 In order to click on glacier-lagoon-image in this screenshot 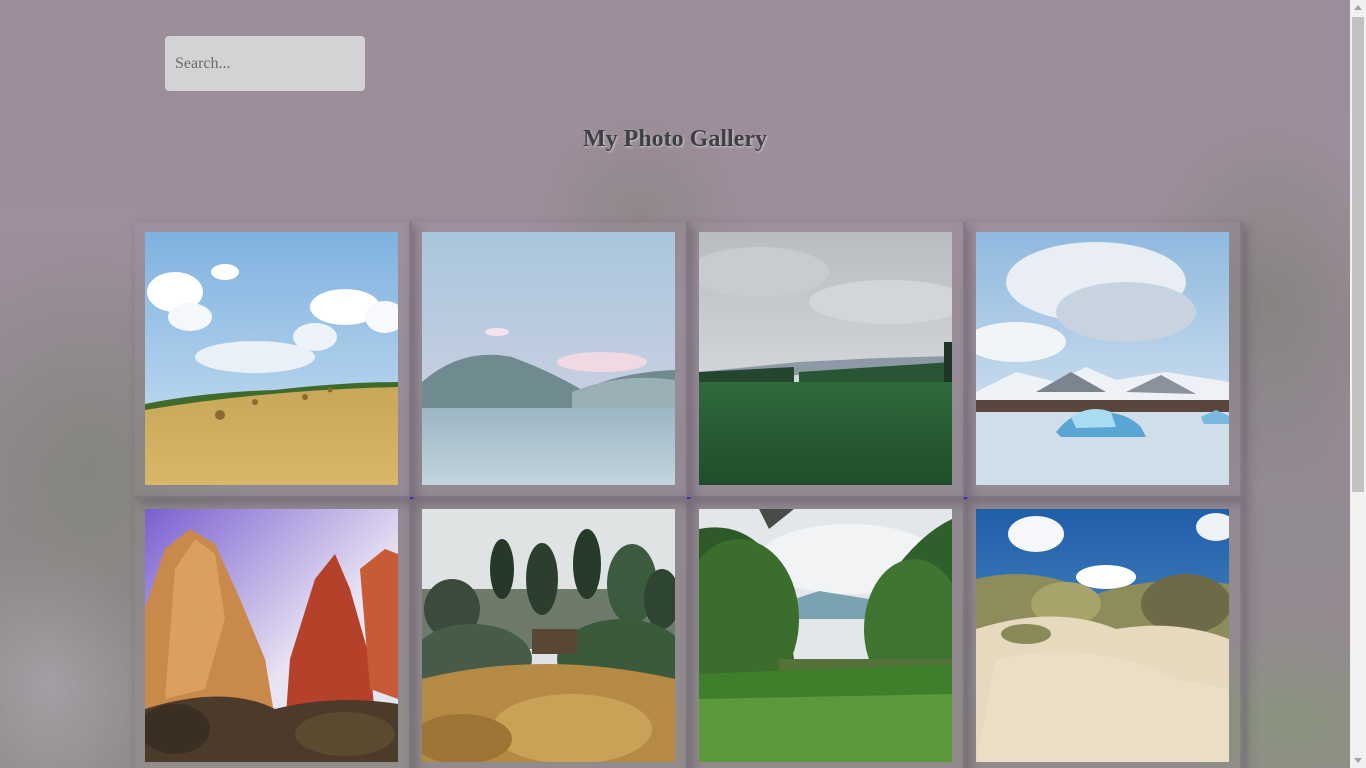, I will do `click(1102, 358)`.